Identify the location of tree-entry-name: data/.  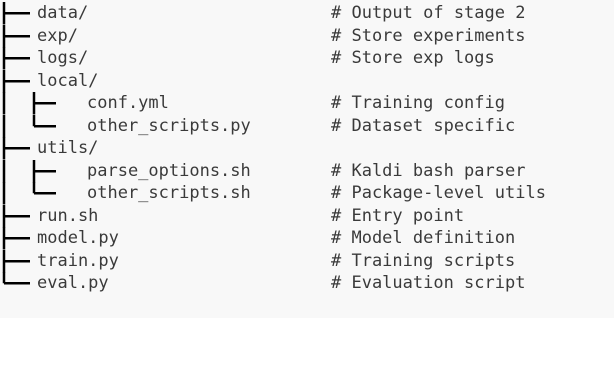
(63, 13).